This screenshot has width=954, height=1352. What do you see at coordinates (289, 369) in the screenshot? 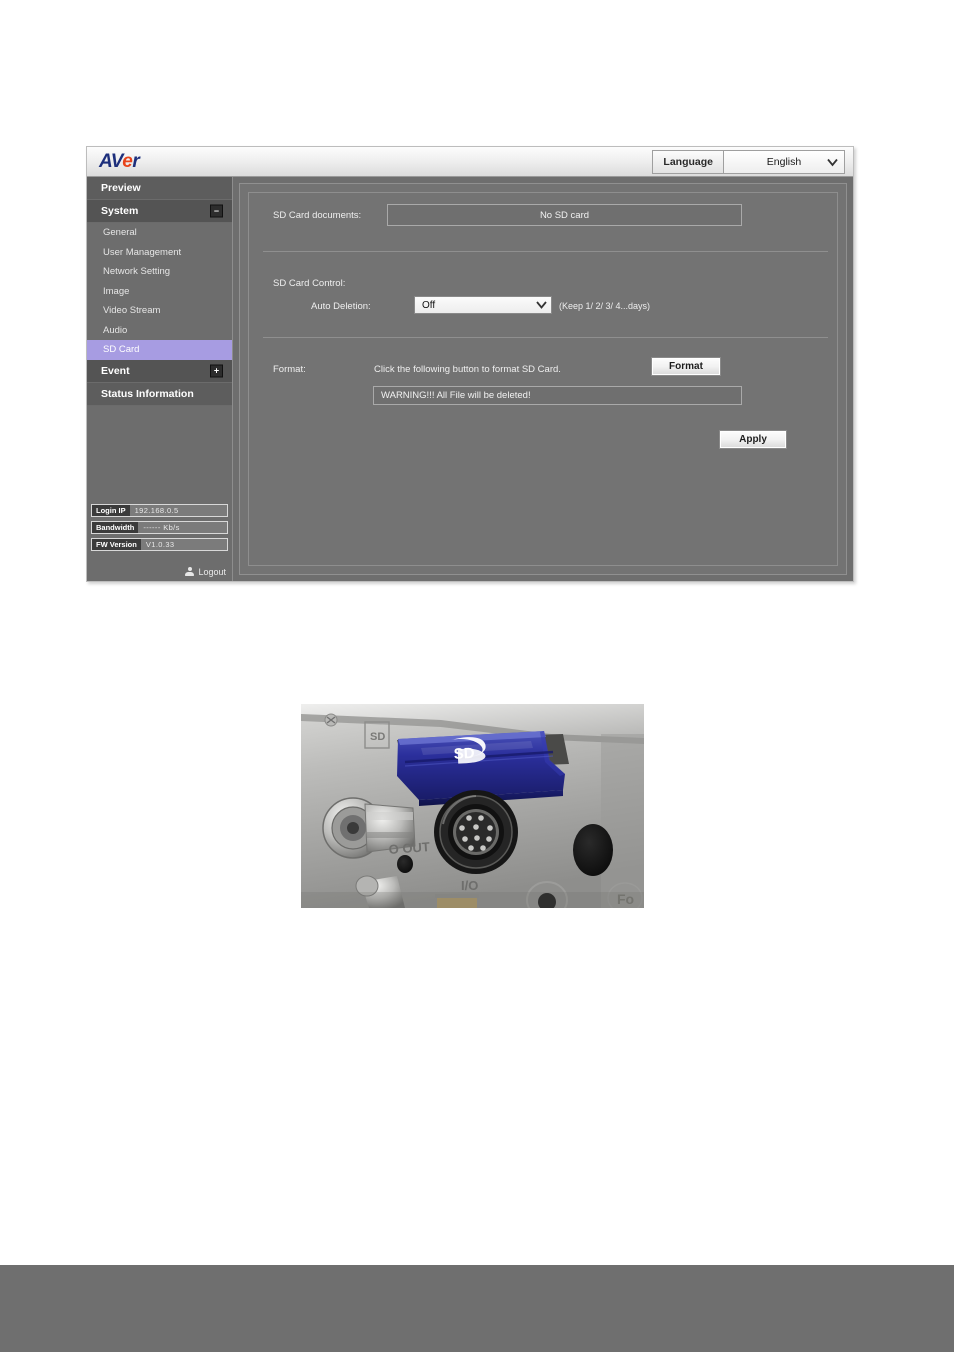
I see `format-label: Format:` at bounding box center [289, 369].